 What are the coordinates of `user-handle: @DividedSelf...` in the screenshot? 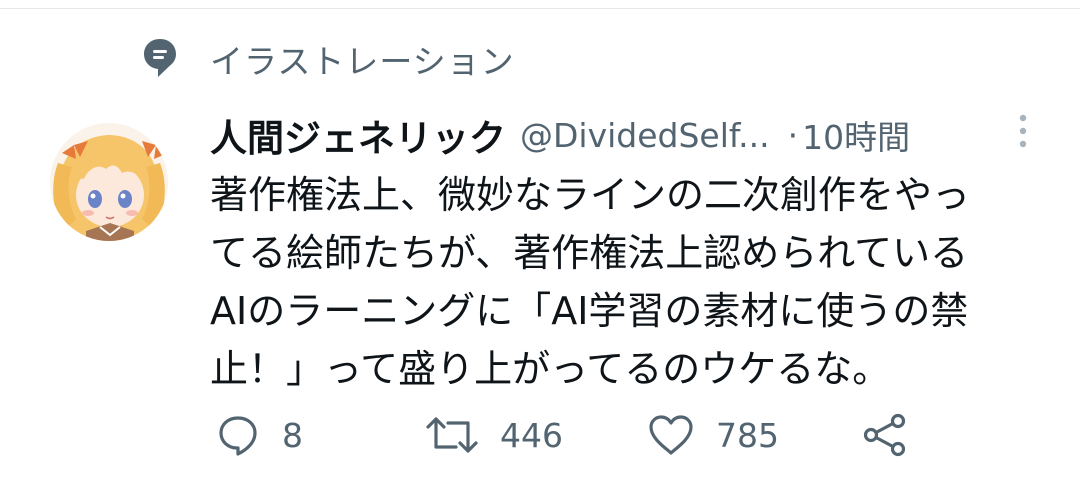 It's located at (645, 135).